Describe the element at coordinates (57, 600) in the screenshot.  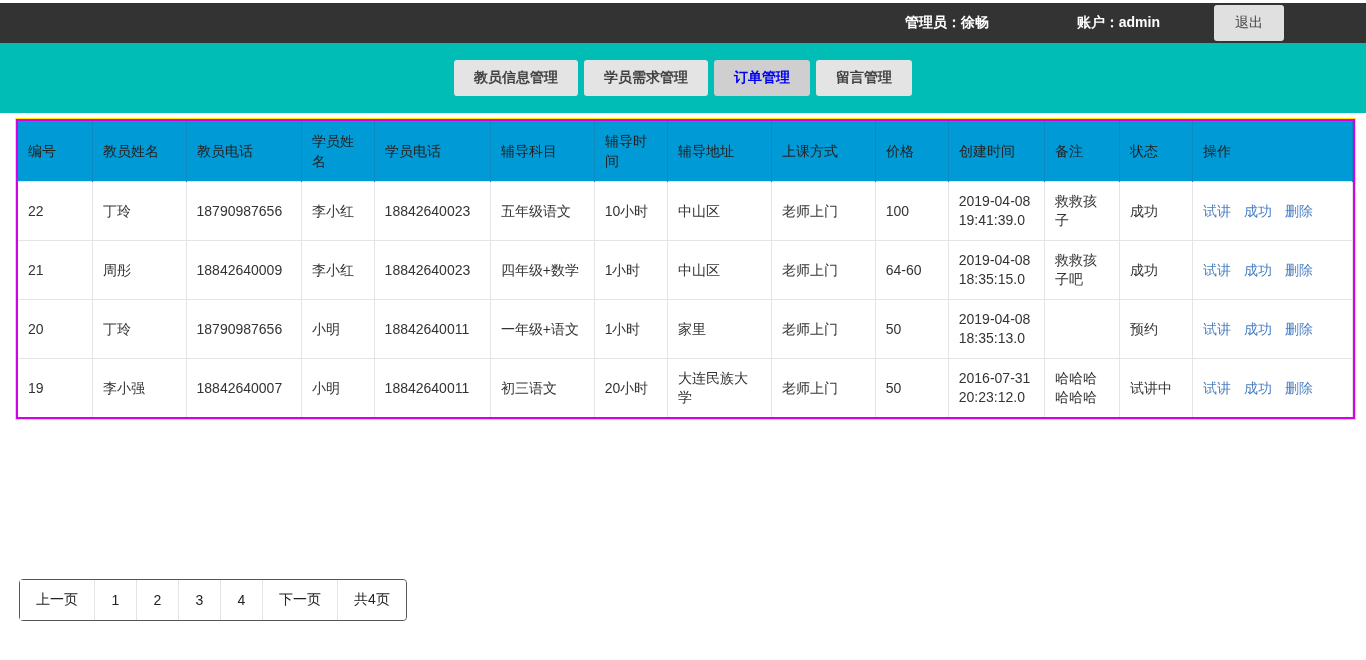
I see `page-button: 上一页` at that location.